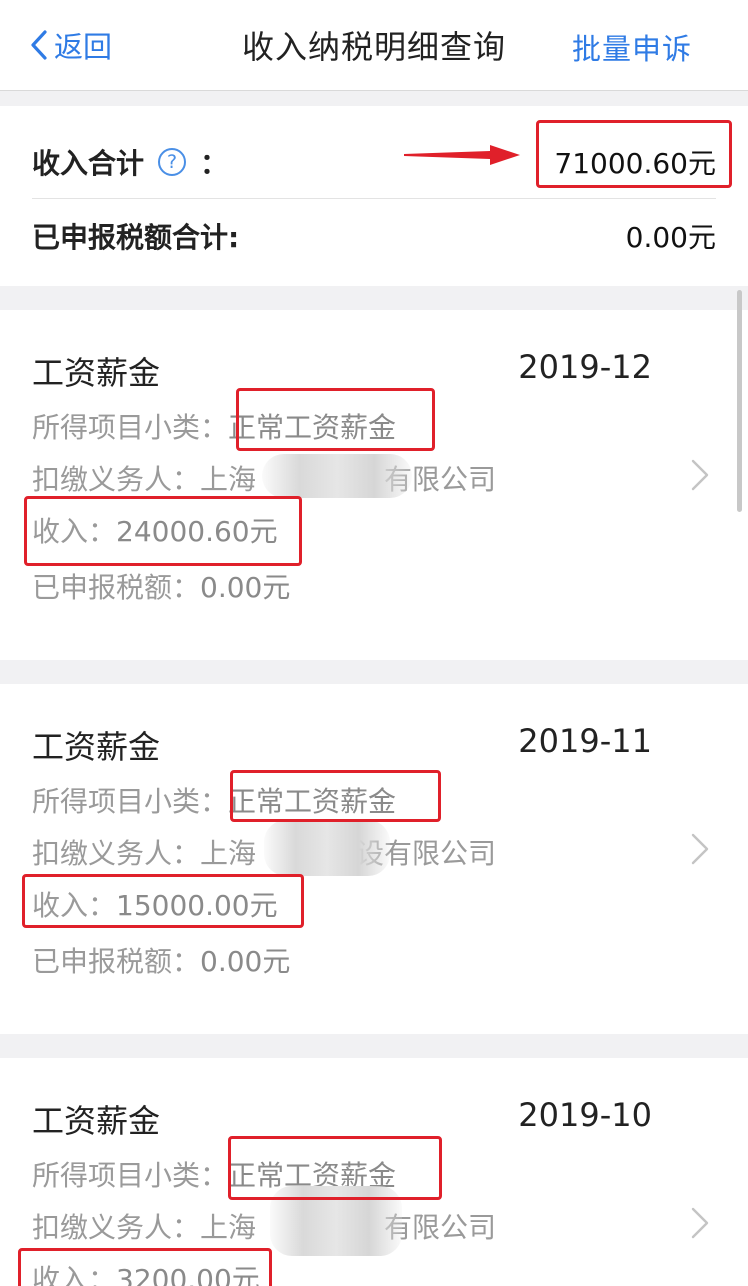 The image size is (748, 1286). What do you see at coordinates (264, 1226) in the screenshot?
I see `record-withholder: 扣缴义务人：上海 有限公司` at bounding box center [264, 1226].